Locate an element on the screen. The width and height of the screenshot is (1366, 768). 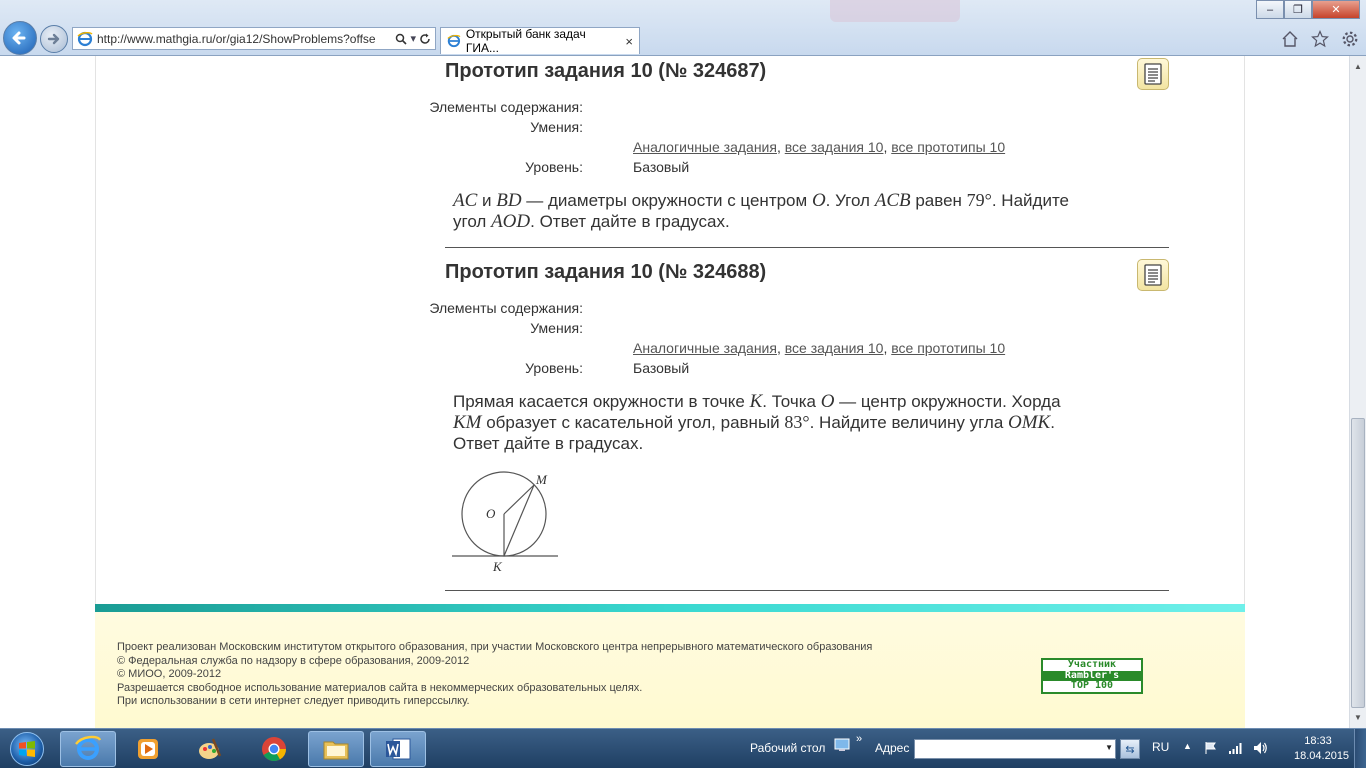
text-run: . Угол is located at coordinates (850, 200).